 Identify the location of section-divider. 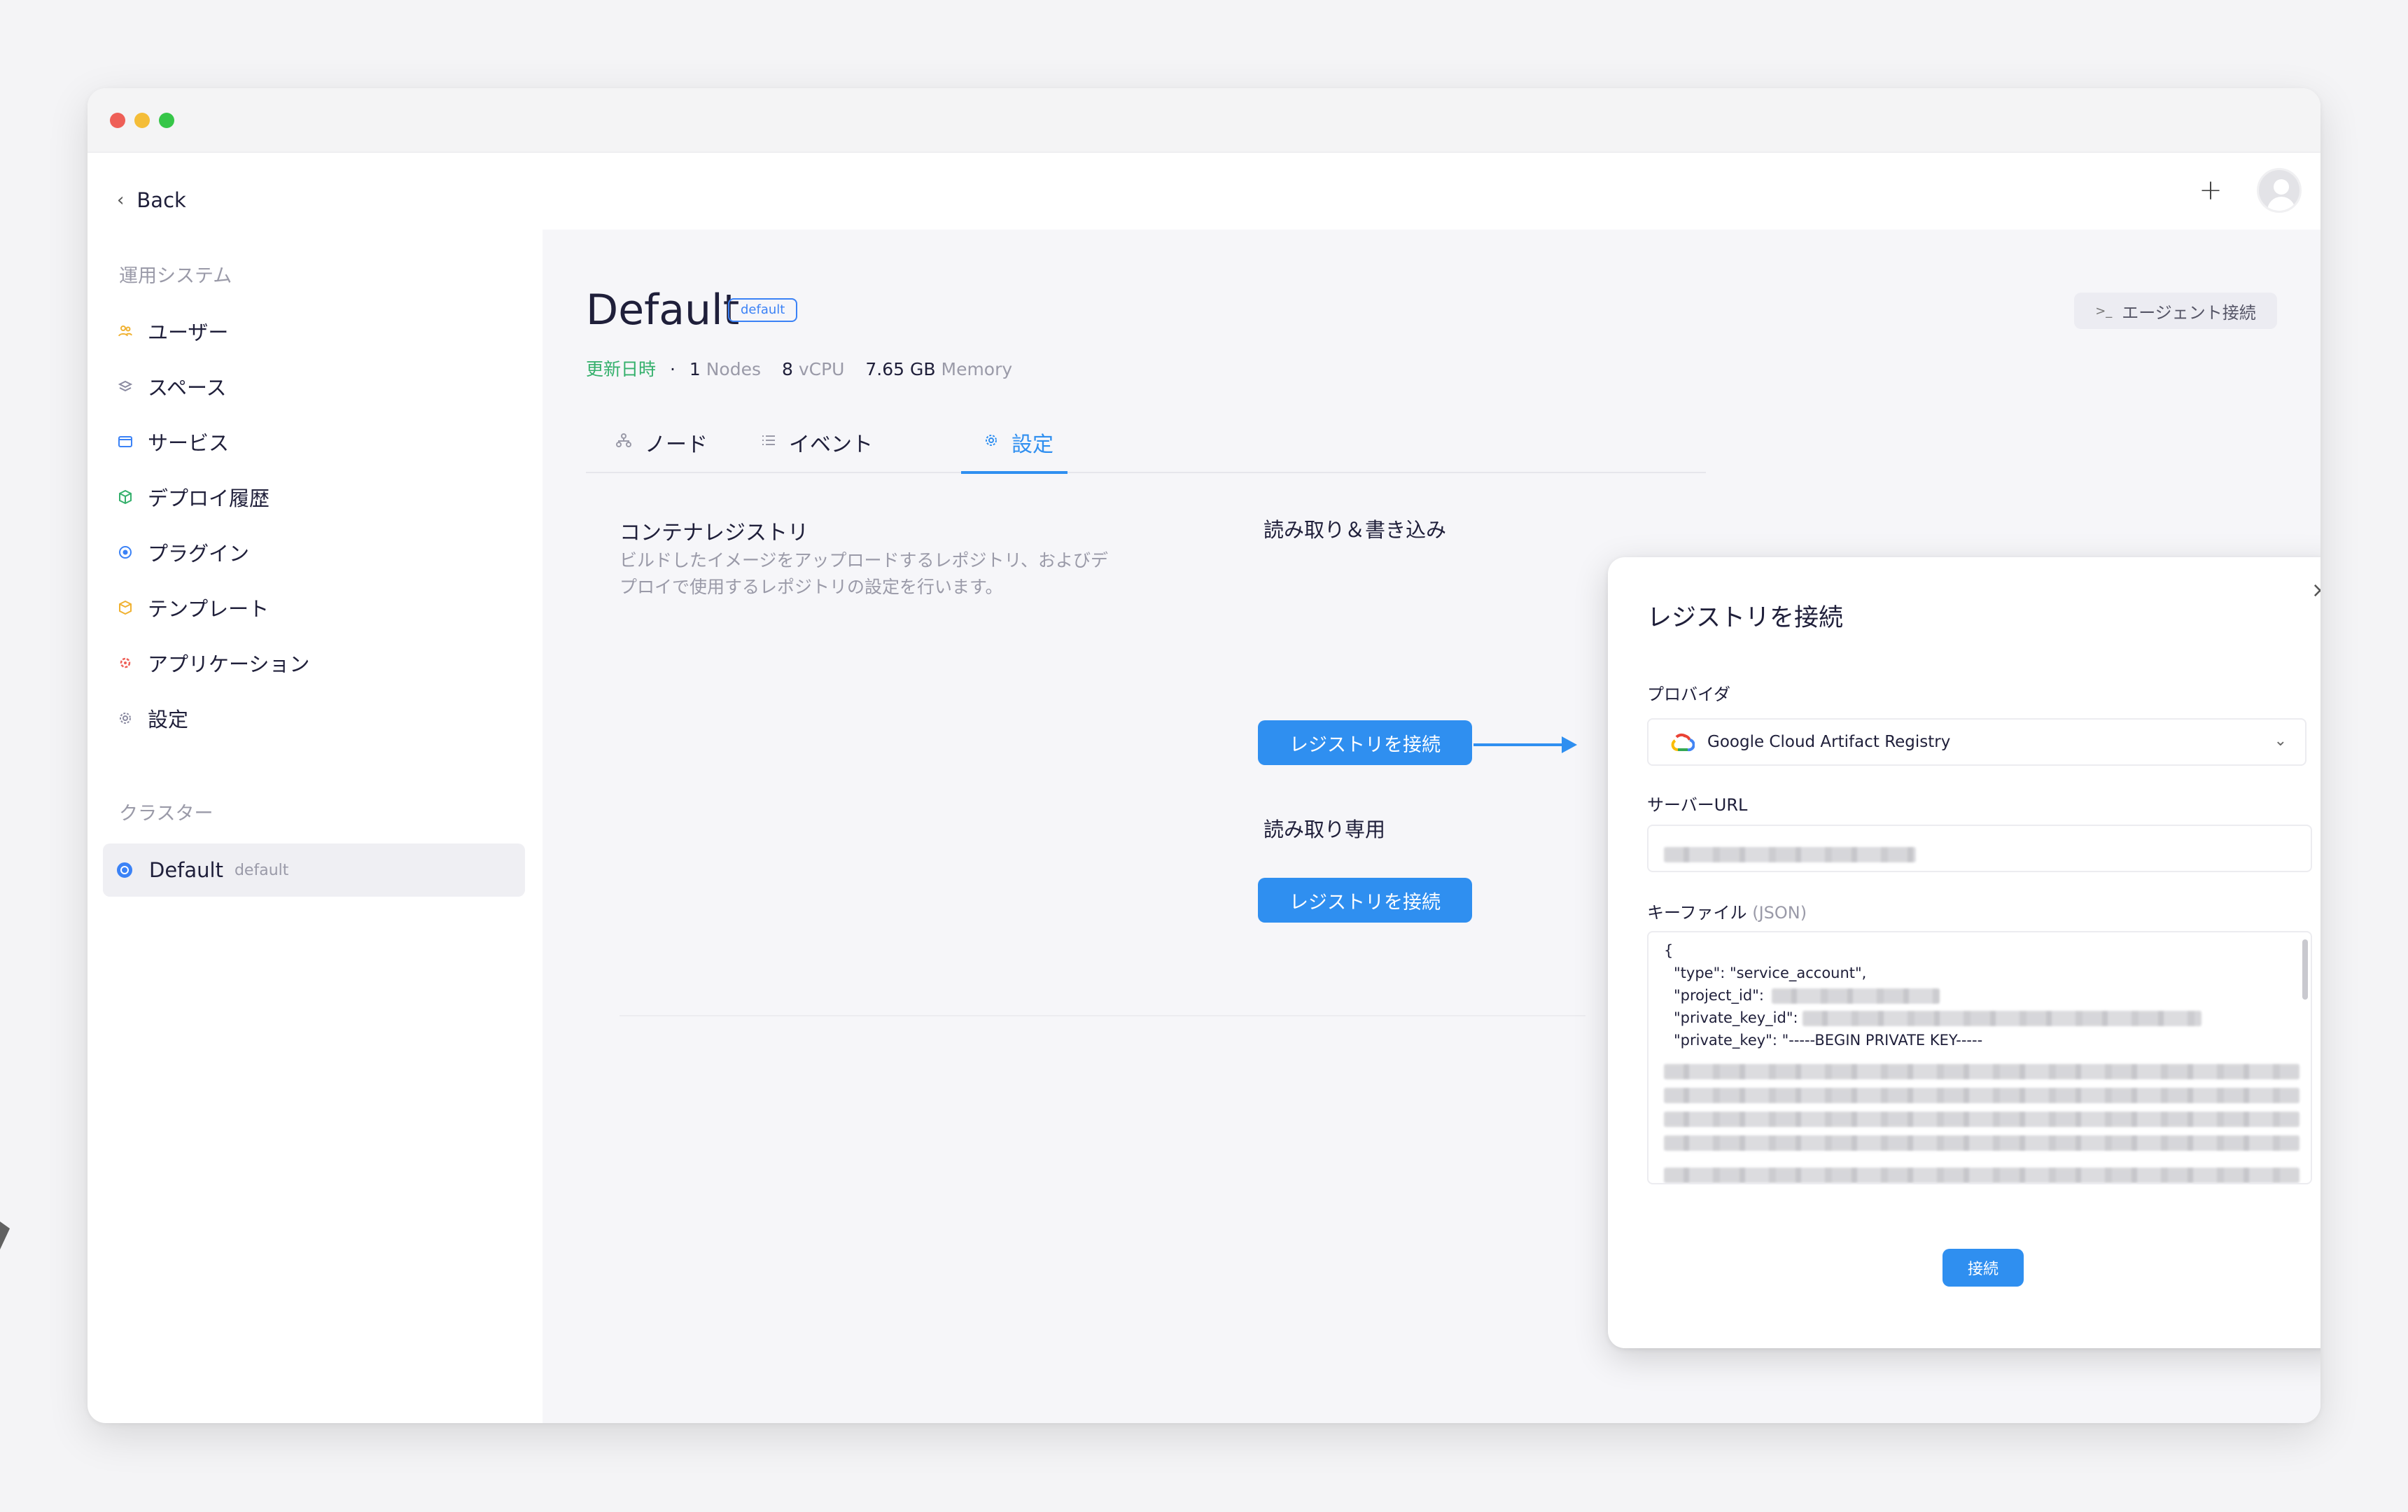
(1103, 1015).